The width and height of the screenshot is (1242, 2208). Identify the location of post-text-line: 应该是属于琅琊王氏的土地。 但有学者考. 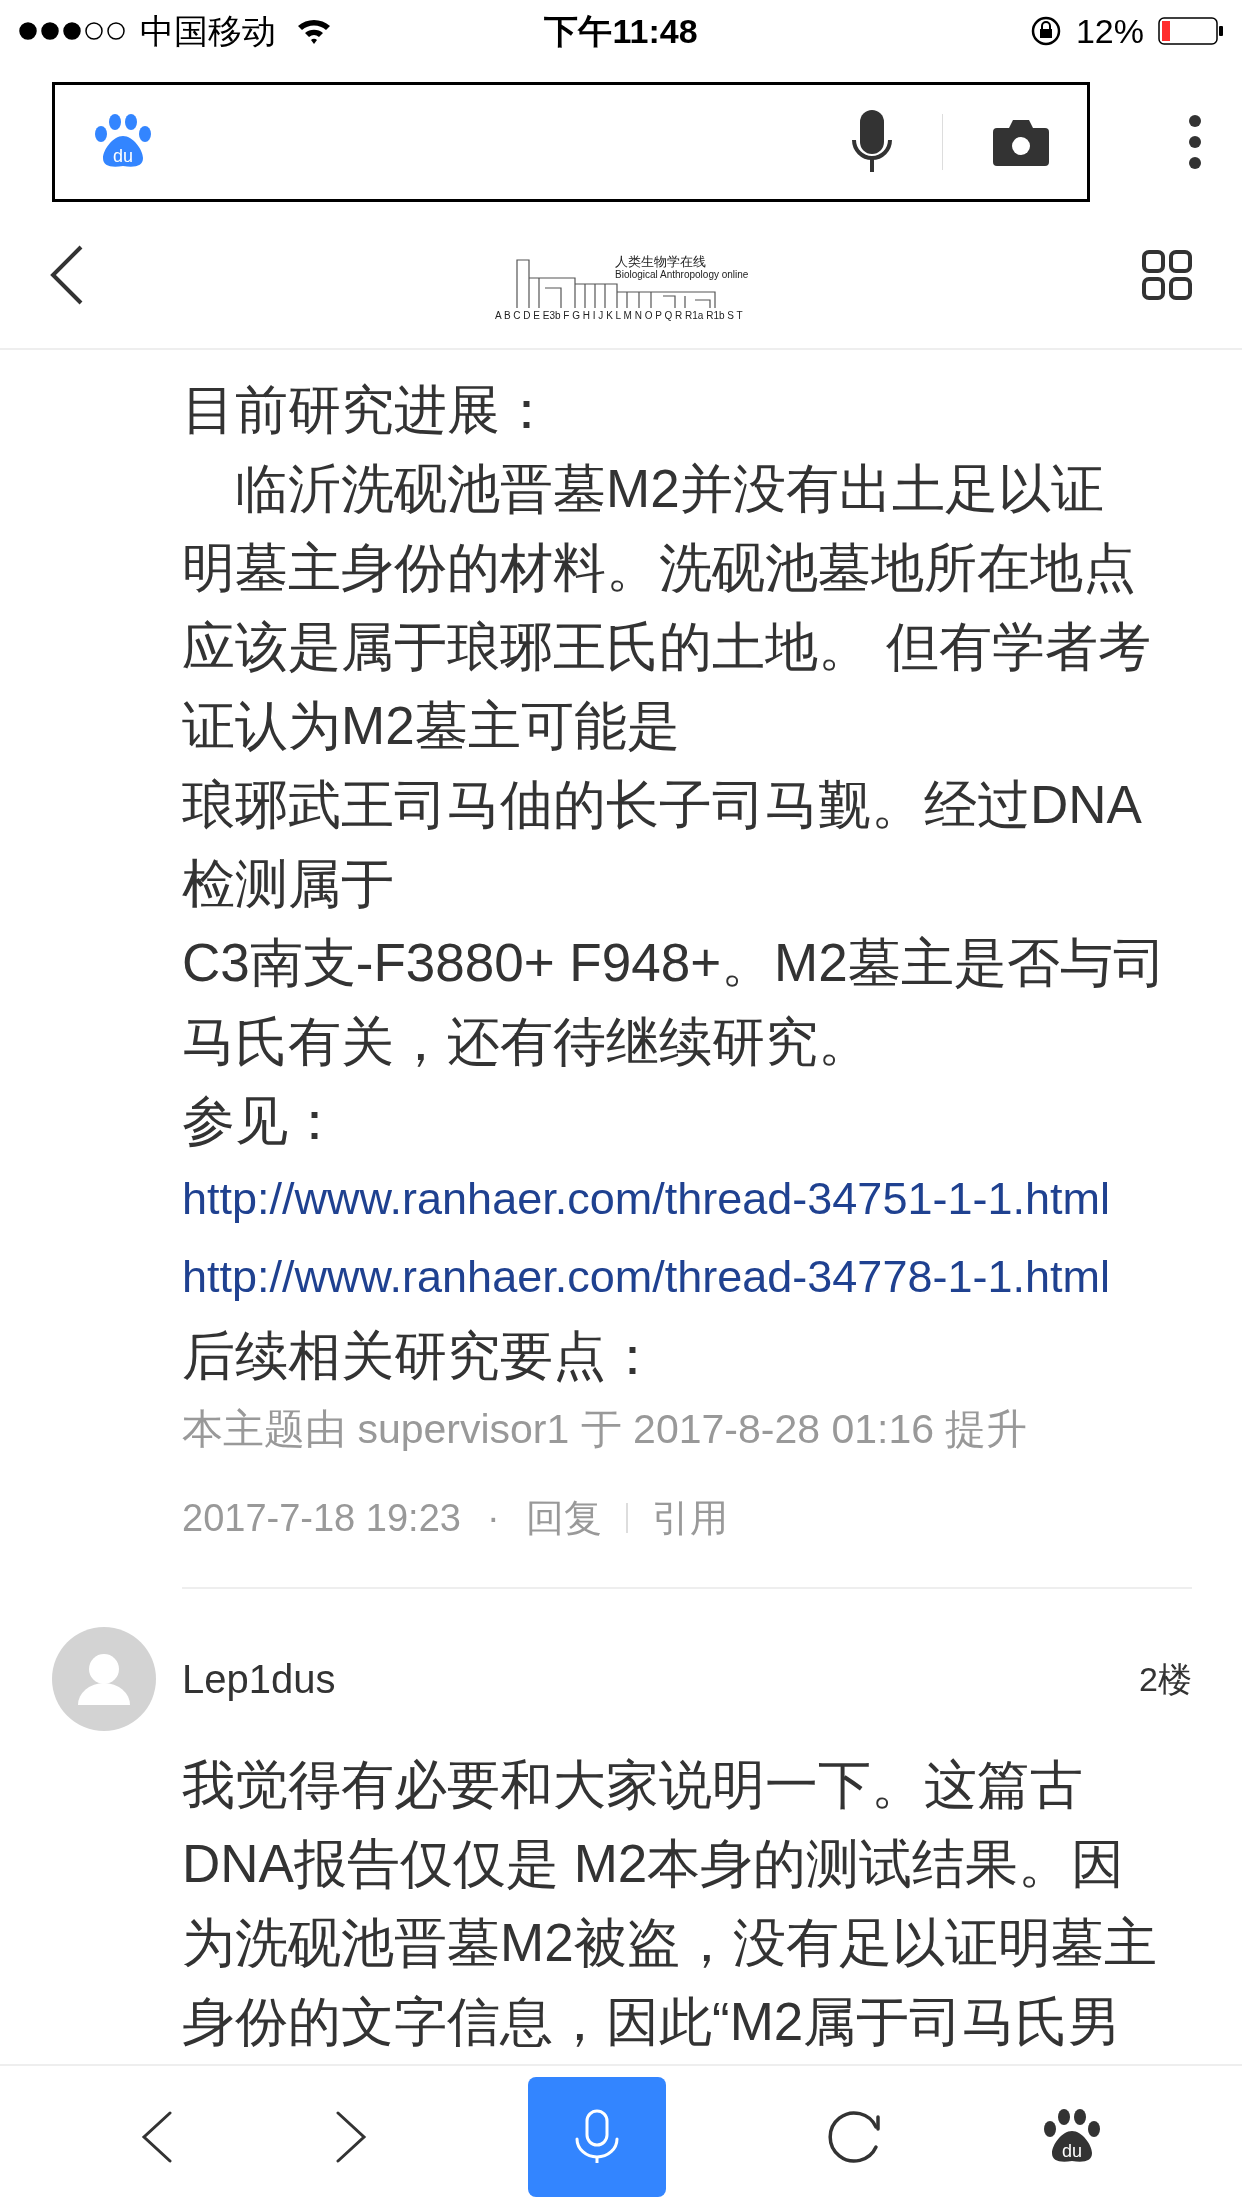
(666, 647).